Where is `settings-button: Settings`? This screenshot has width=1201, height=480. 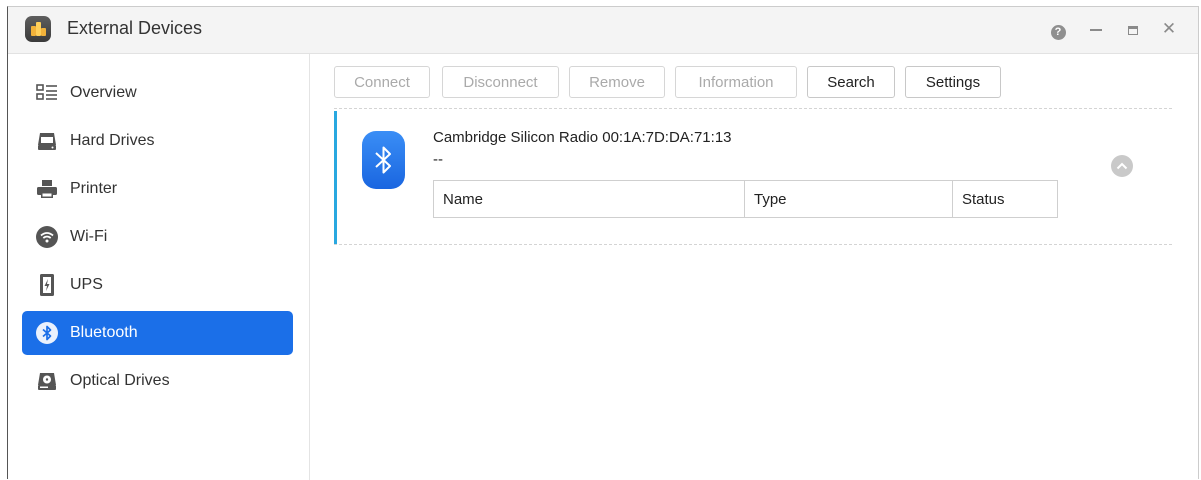
settings-button: Settings is located at coordinates (953, 82).